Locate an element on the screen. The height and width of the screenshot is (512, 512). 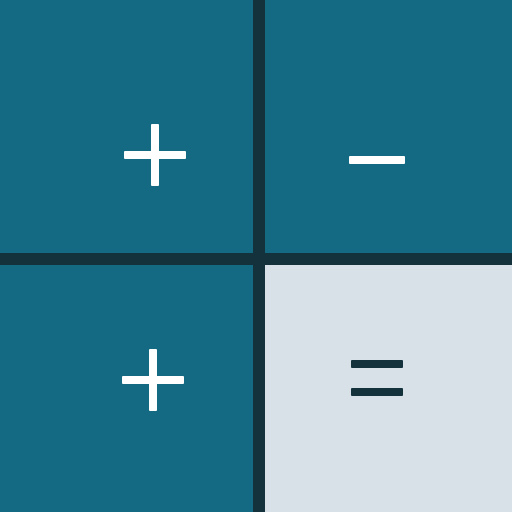
minus-icon is located at coordinates (377, 160).